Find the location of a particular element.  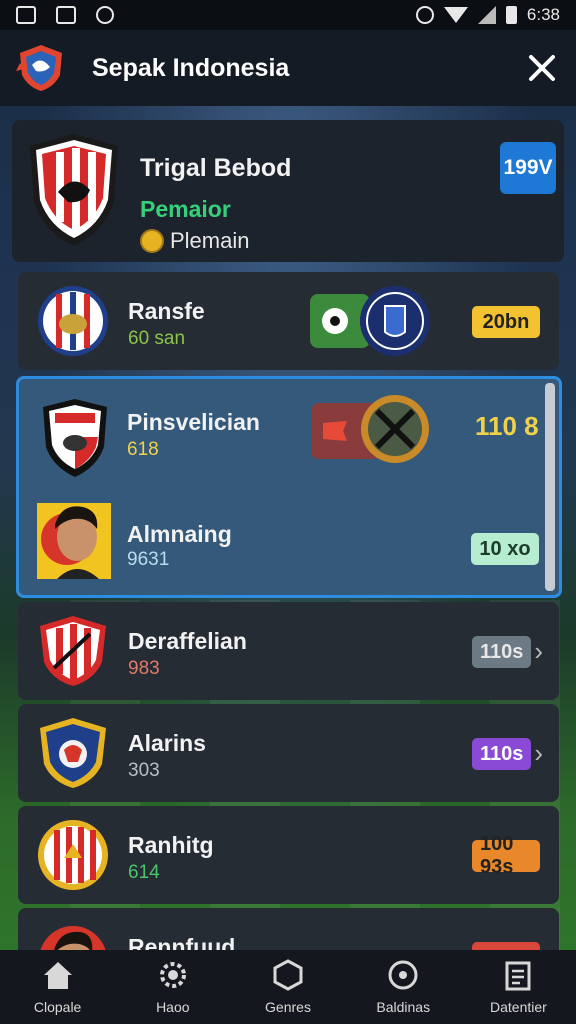

nav-ball: Baldinas is located at coordinates (403, 987).